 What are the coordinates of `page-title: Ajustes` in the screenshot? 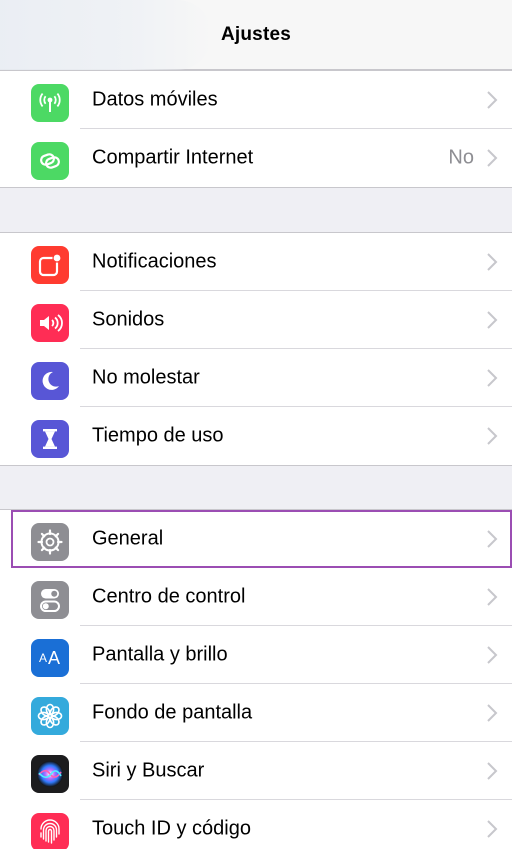 It's located at (256, 34).